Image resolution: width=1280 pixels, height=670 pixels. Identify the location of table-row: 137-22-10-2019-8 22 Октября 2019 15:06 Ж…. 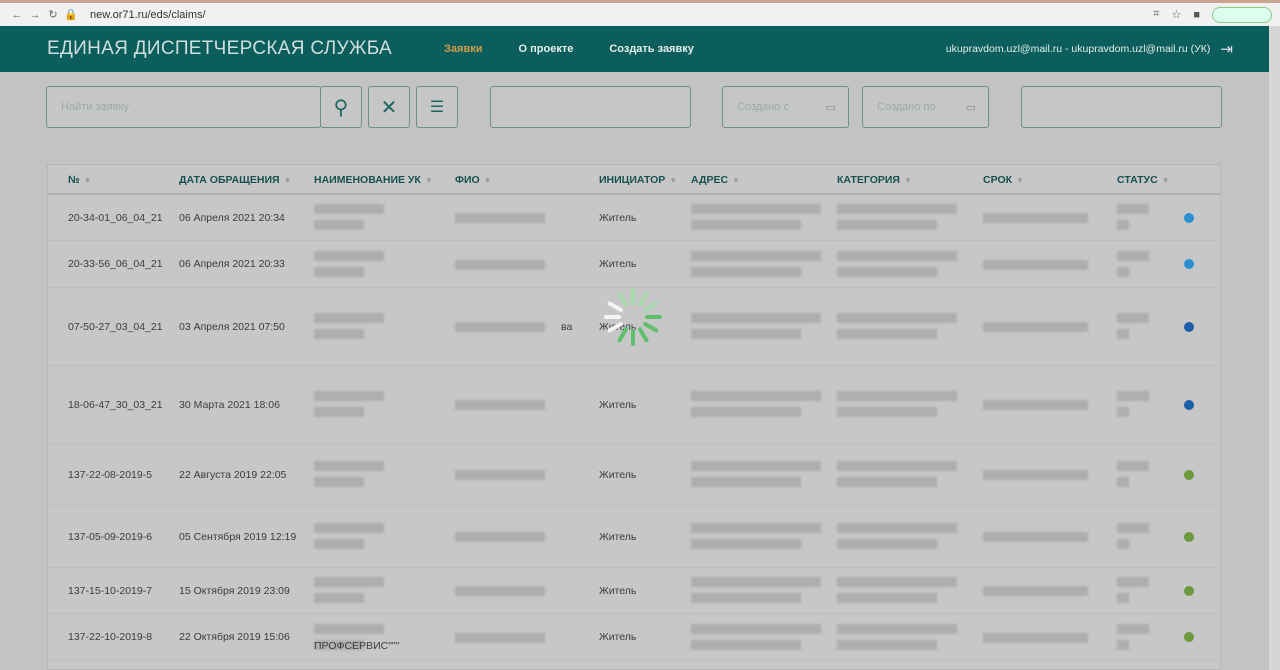
(634, 637).